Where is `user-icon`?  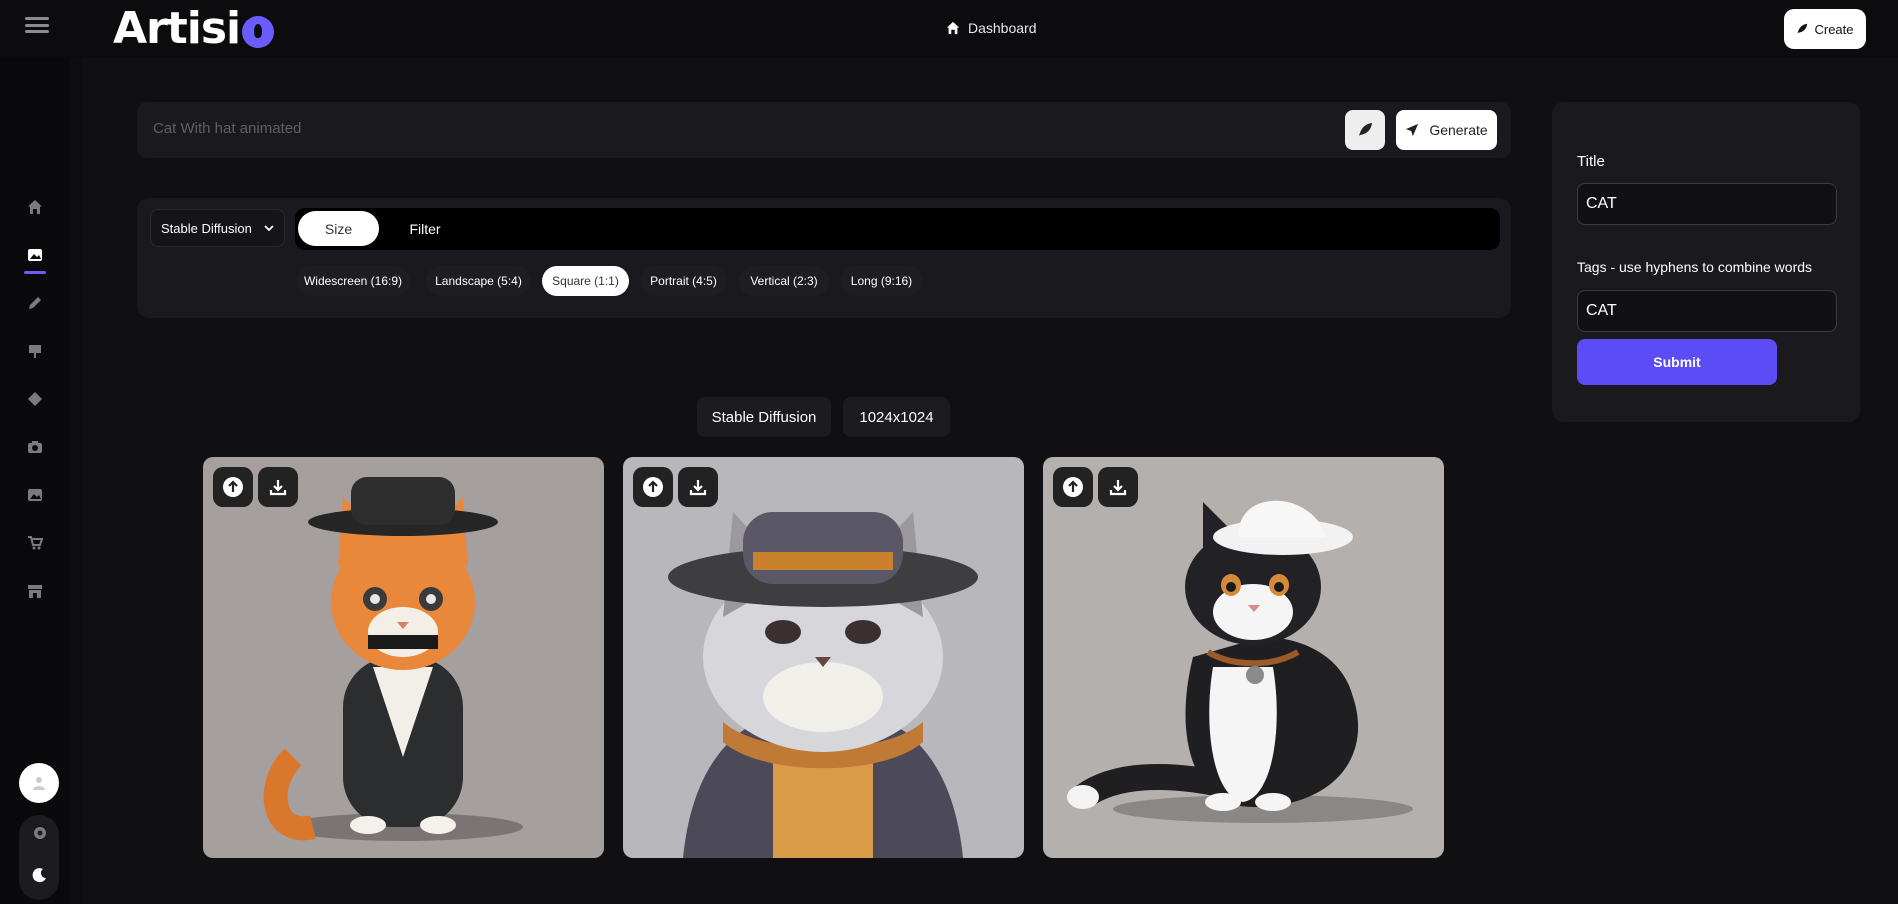
user-icon is located at coordinates (39, 783).